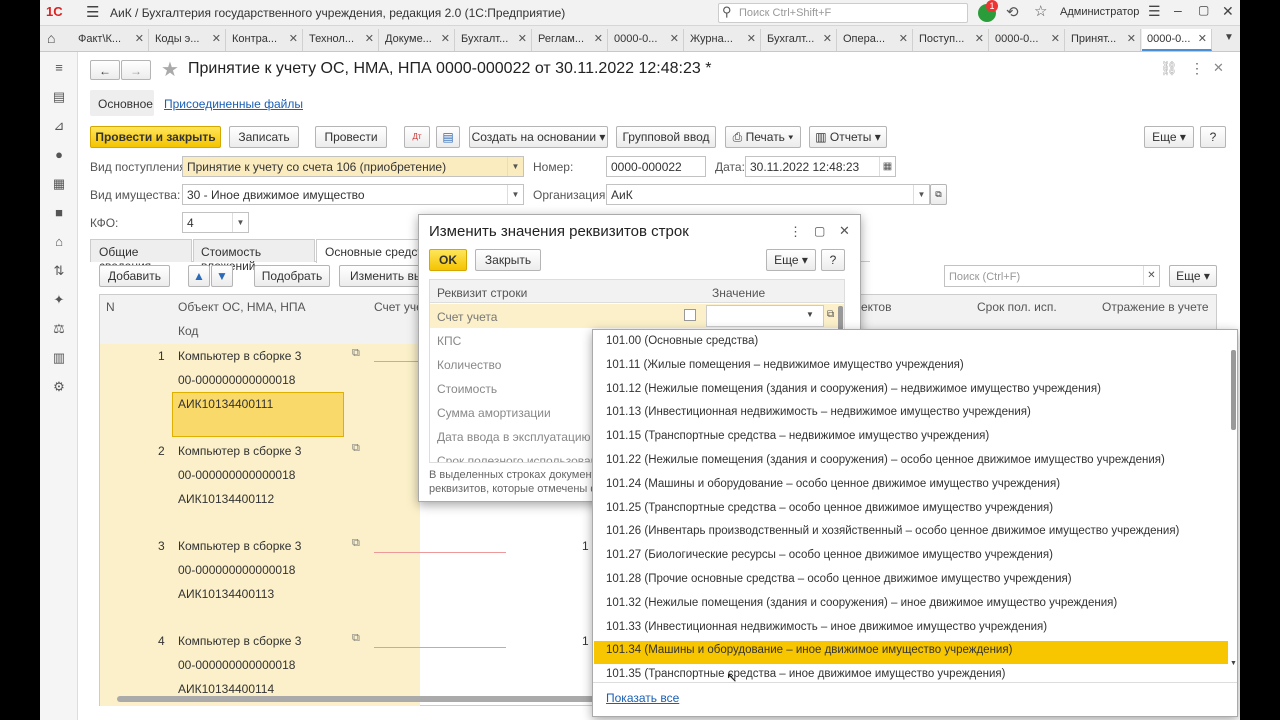  What do you see at coordinates (843, 13) in the screenshot?
I see `global-search: ⚲ Поиск Ctrl+Shift+F` at bounding box center [843, 13].